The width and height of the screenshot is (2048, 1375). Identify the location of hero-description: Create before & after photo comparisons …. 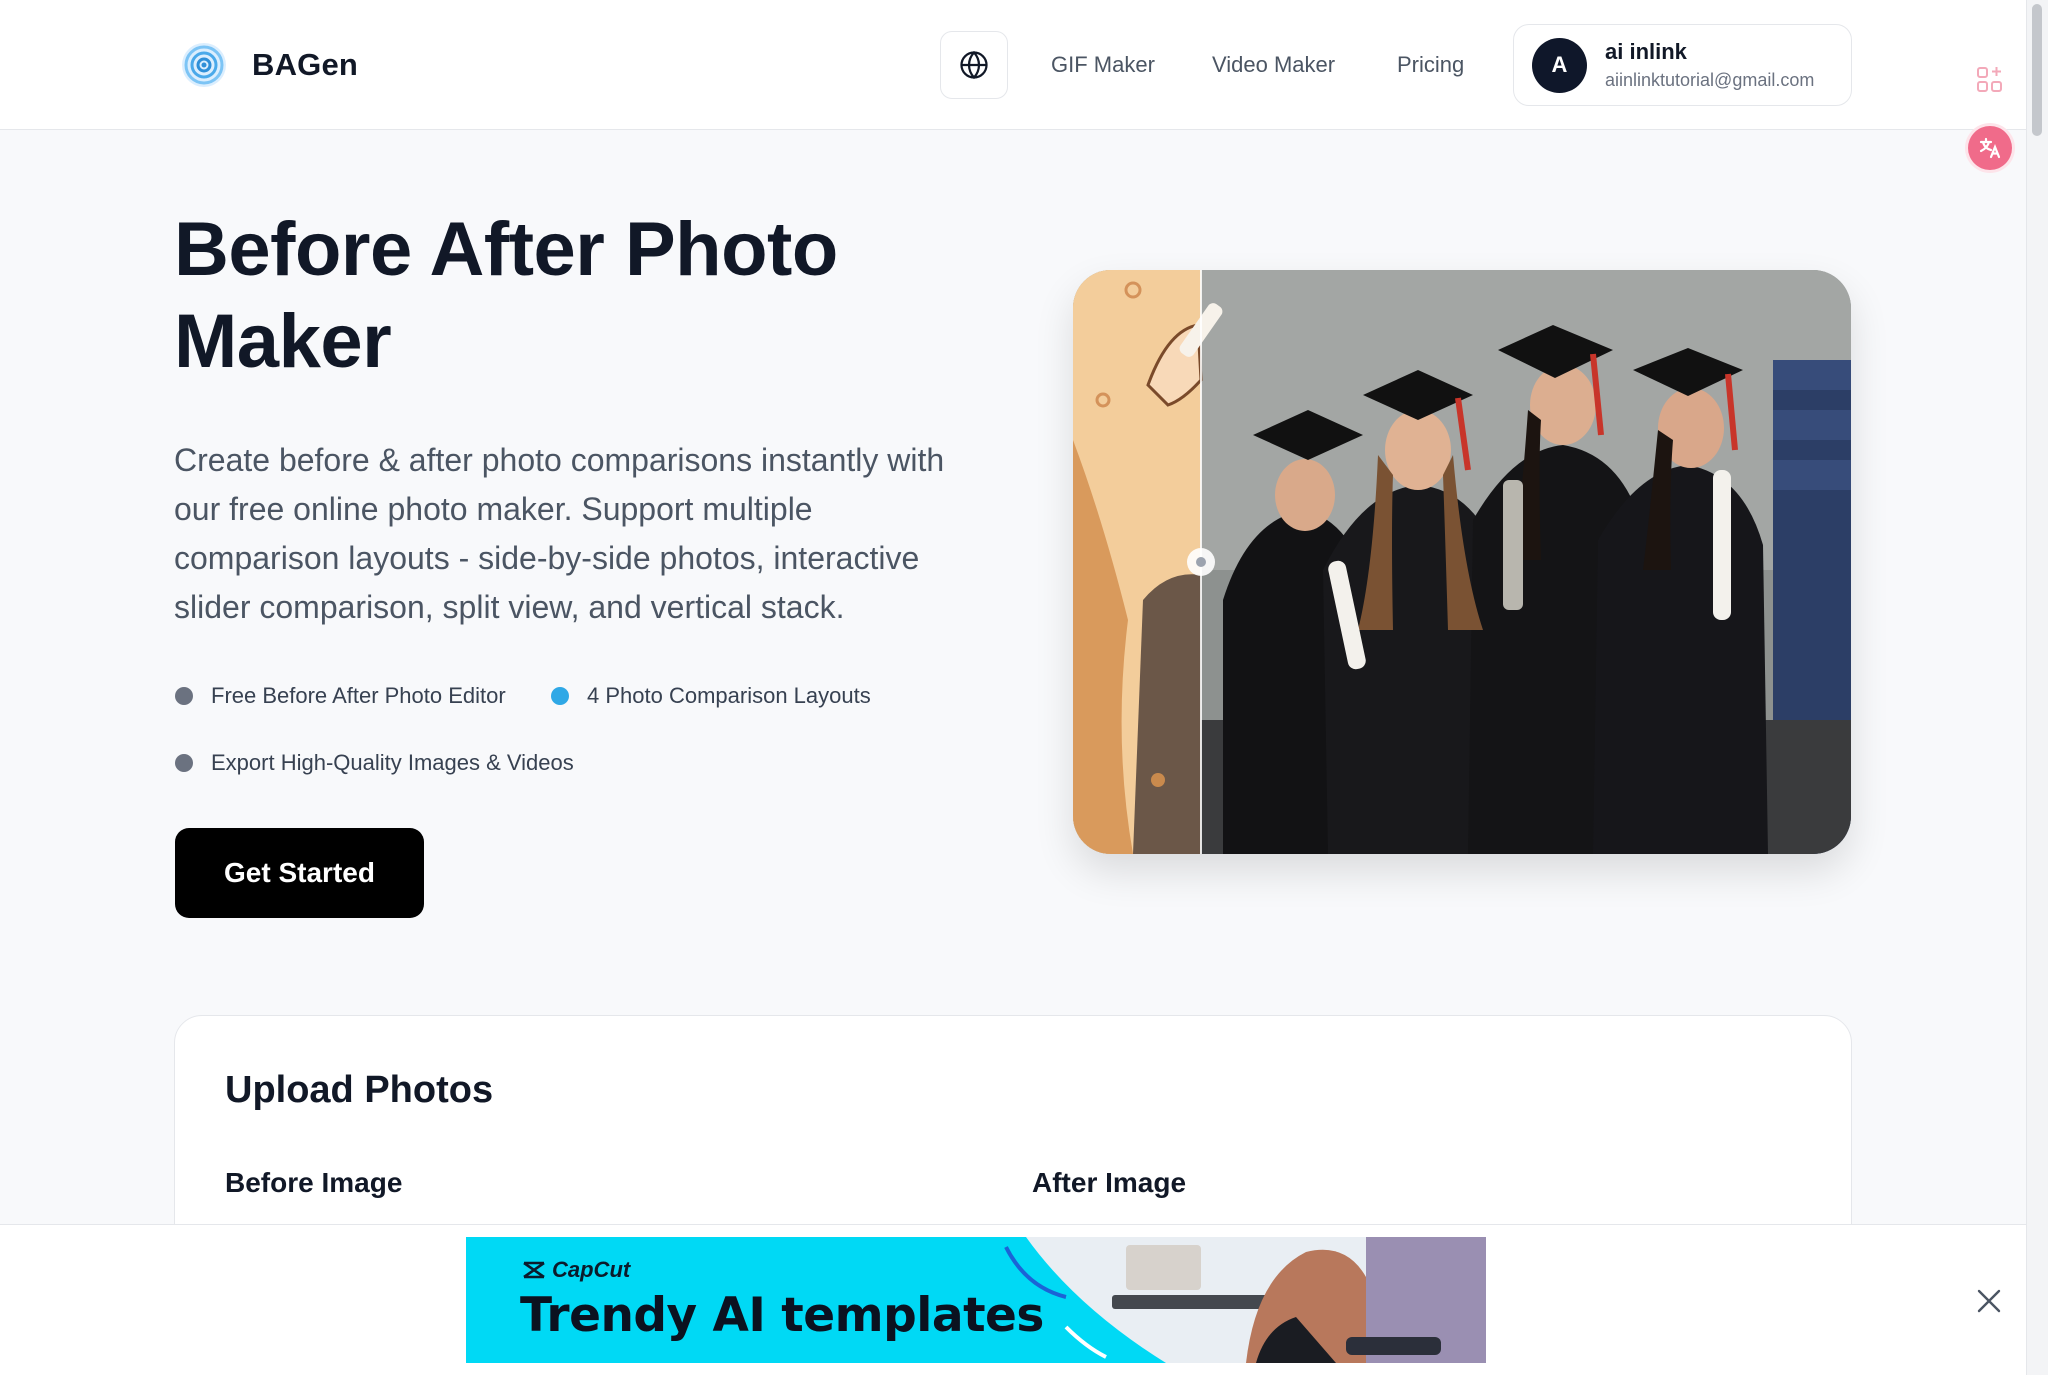
(559, 533).